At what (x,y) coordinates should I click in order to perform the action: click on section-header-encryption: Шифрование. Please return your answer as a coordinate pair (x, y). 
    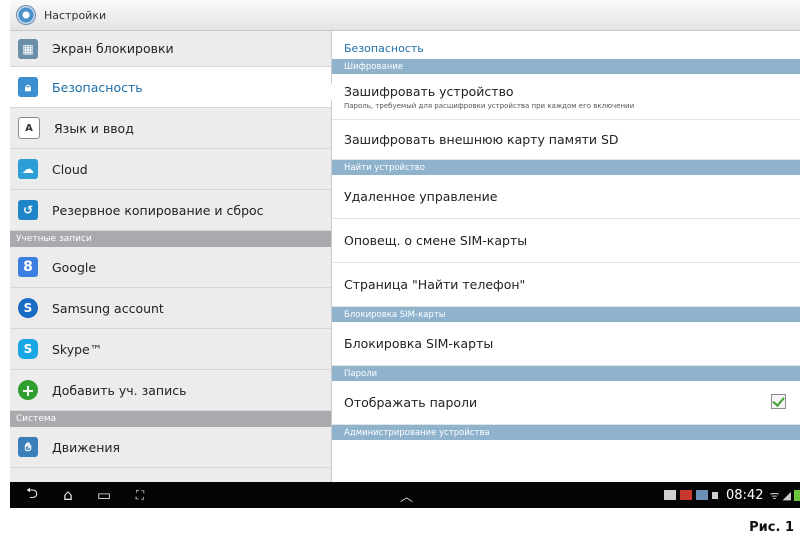
    Looking at the image, I should click on (566, 66).